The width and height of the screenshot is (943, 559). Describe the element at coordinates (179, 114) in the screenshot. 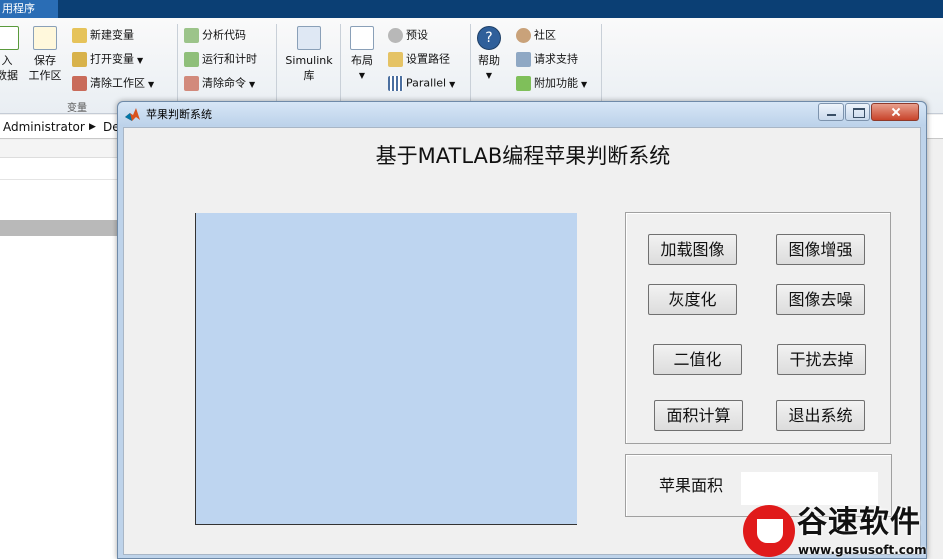

I see `figure-window-title: 苹果判断系统` at that location.